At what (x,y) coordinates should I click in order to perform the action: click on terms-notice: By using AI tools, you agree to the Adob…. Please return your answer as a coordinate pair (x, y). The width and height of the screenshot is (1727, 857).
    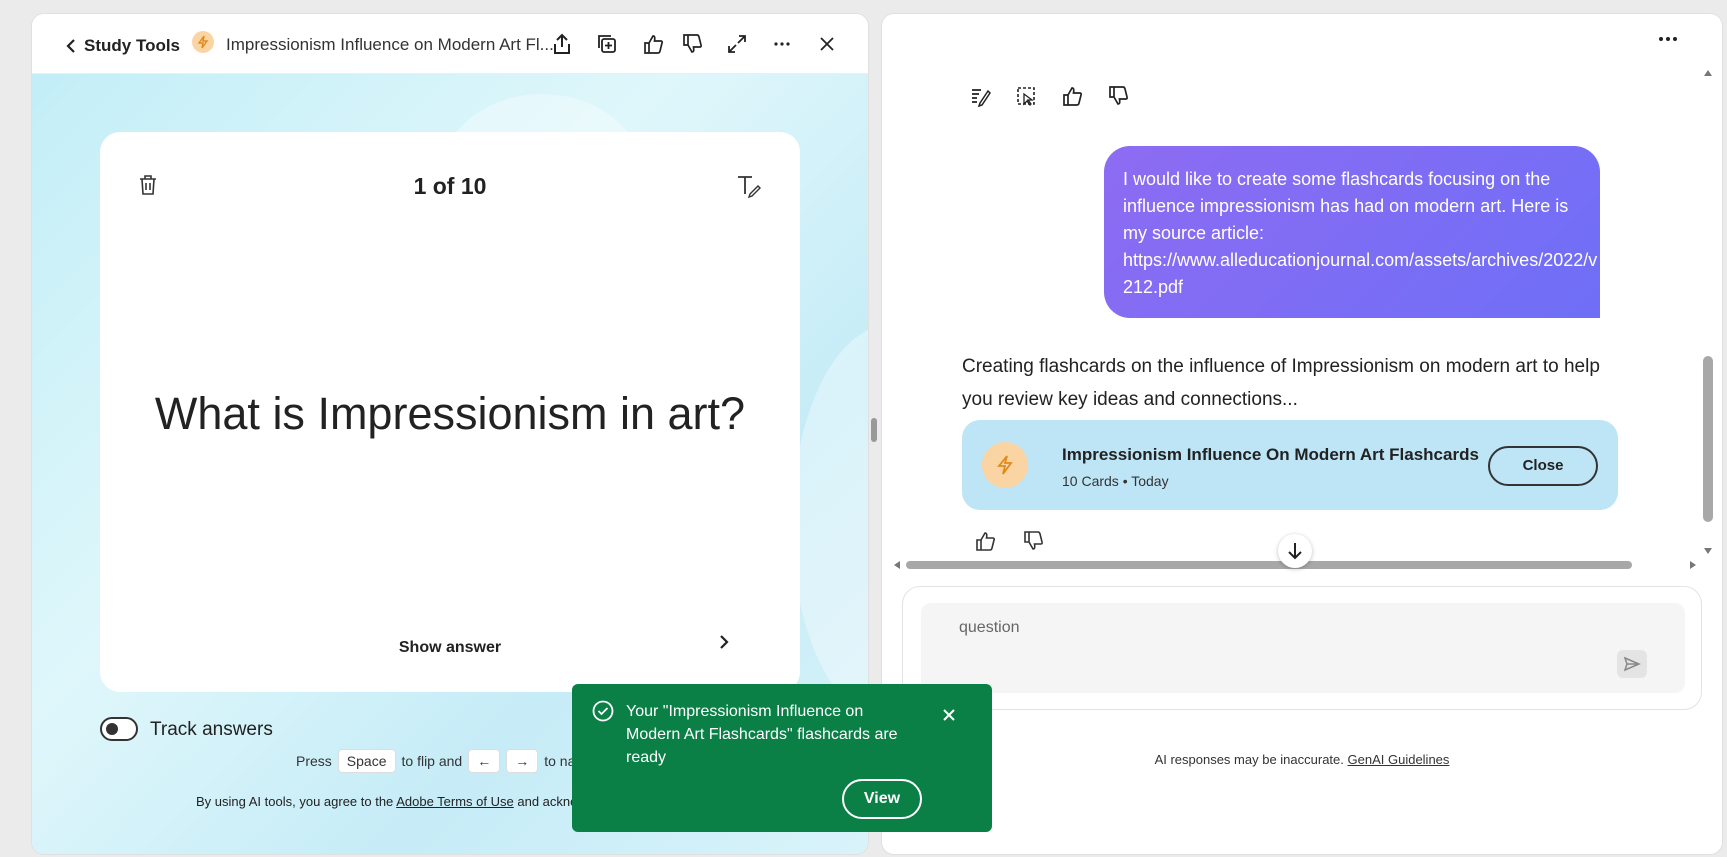
    Looking at the image, I should click on (393, 801).